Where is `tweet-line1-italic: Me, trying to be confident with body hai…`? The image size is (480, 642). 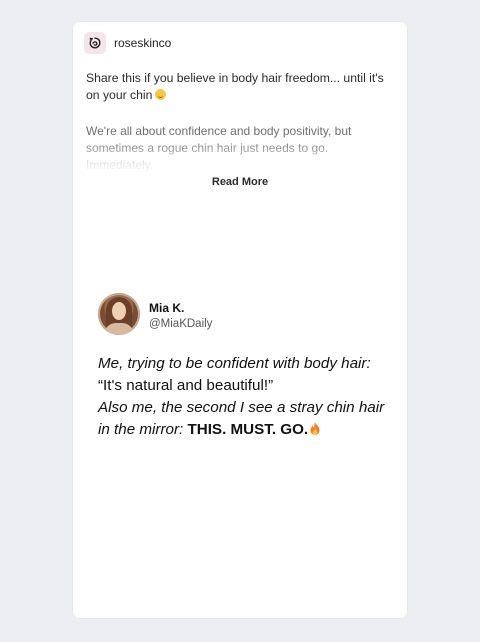 tweet-line1-italic: Me, trying to be confident with body hai… is located at coordinates (234, 363).